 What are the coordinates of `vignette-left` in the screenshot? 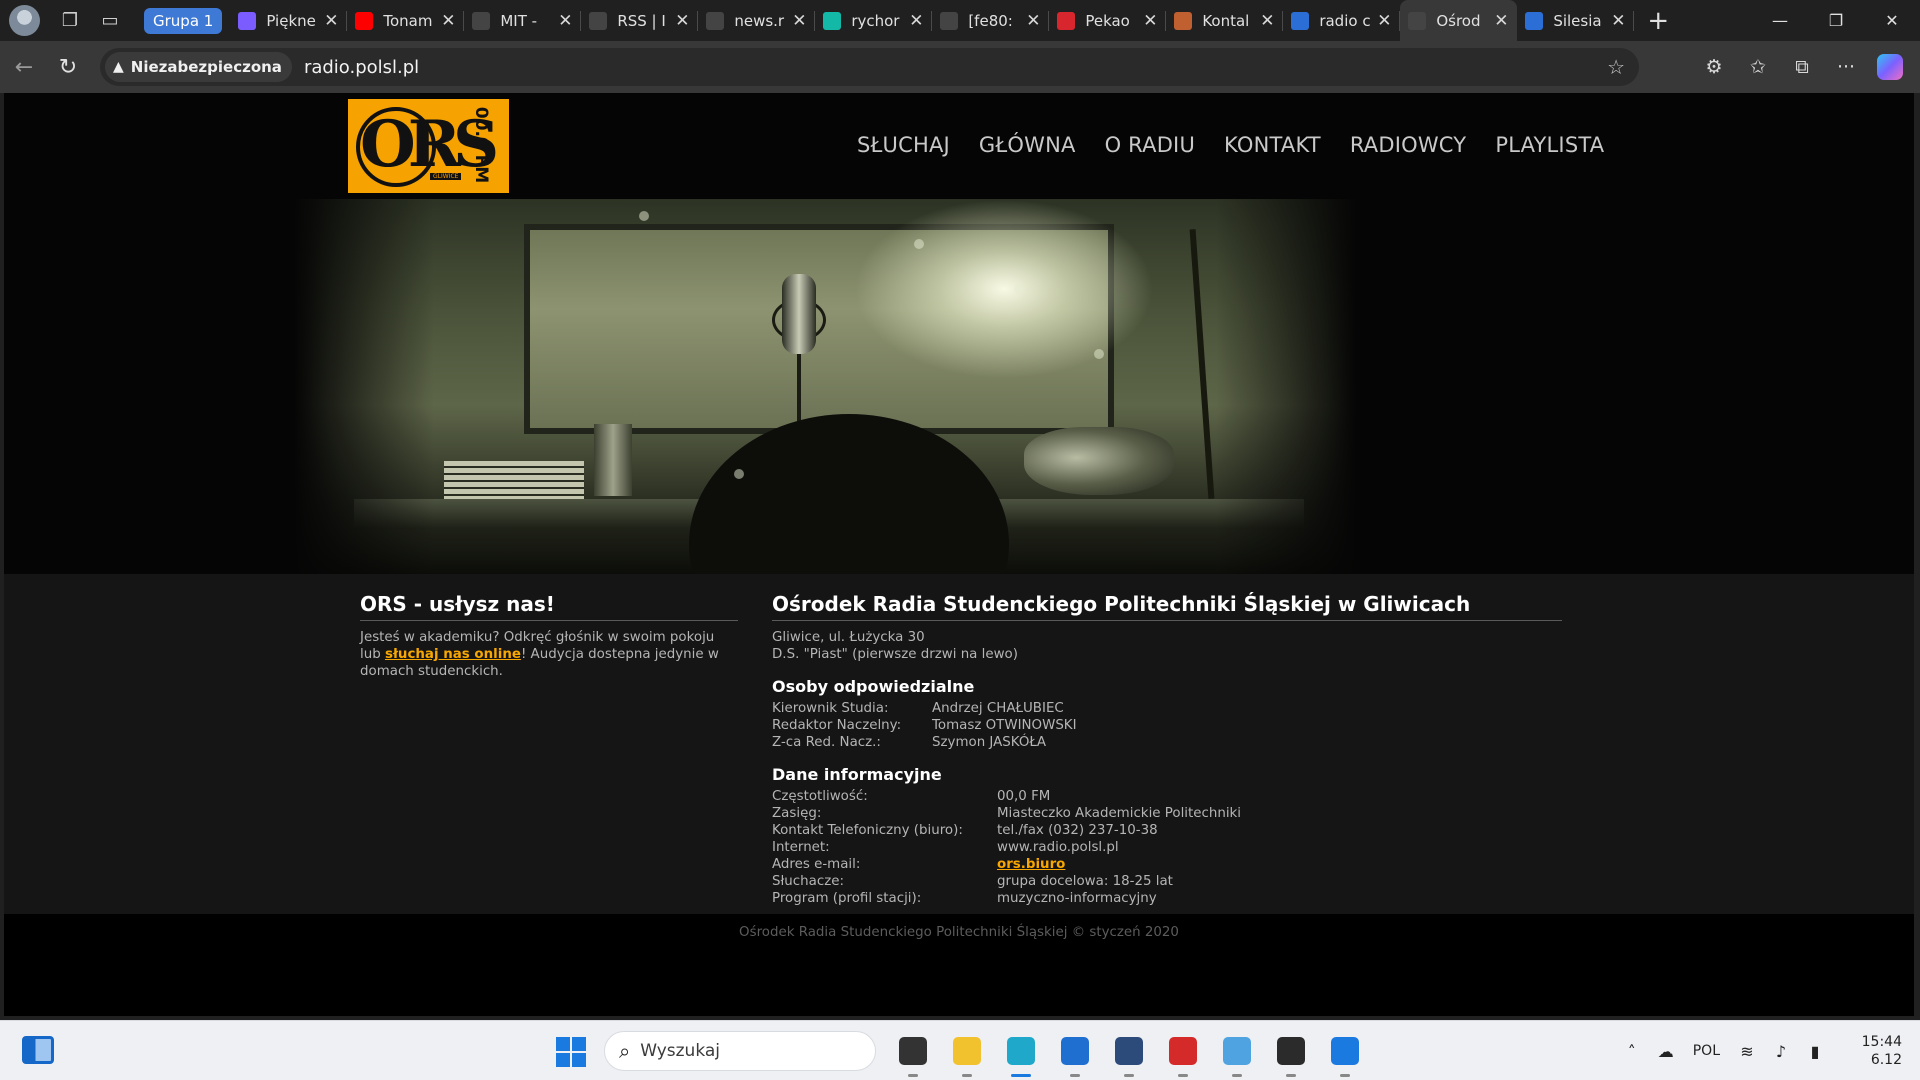 It's located at (364, 386).